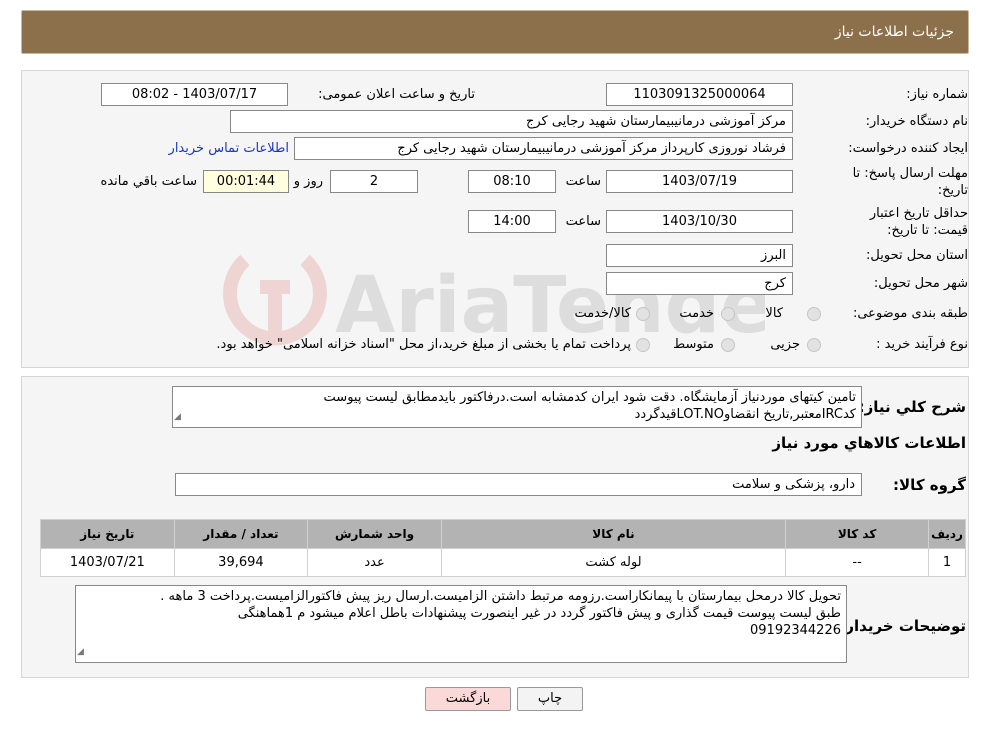  What do you see at coordinates (902, 626) in the screenshot?
I see `buyer-notes-label: توضیحات خریدار:` at bounding box center [902, 626].